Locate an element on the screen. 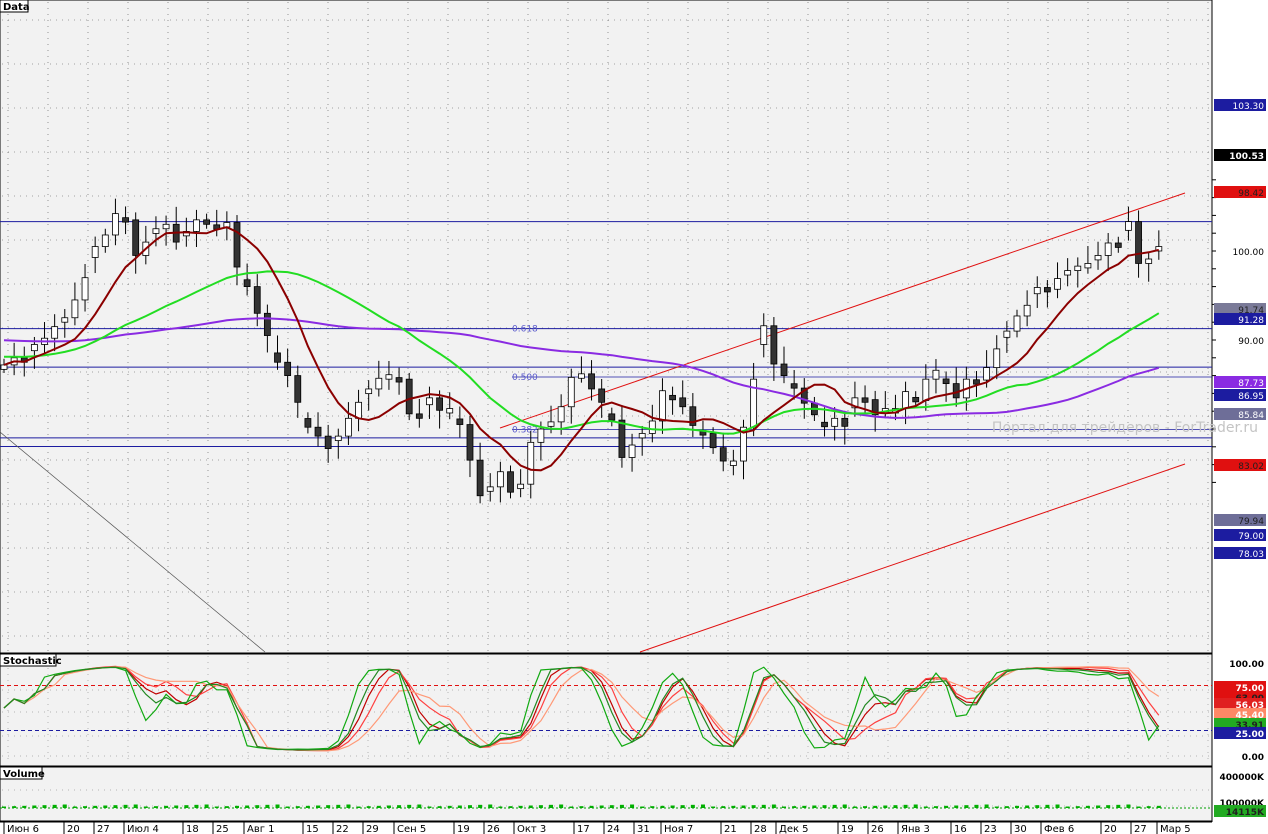 This screenshot has height=834, width=1268. x-tick-label: Мар 5 is located at coordinates (1175, 829).